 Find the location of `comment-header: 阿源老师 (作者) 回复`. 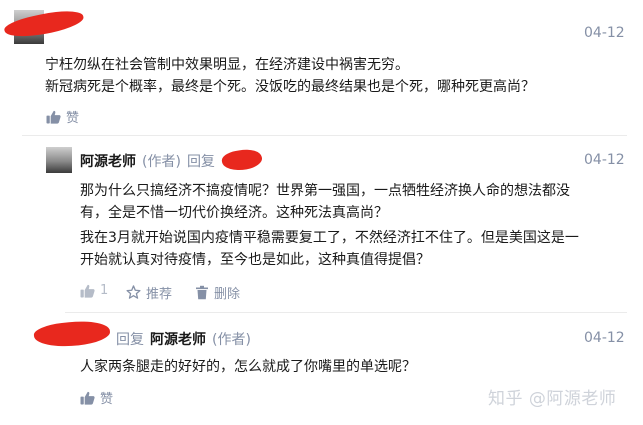

comment-header: 阿源老师 (作者) 回复 is located at coordinates (147, 161).